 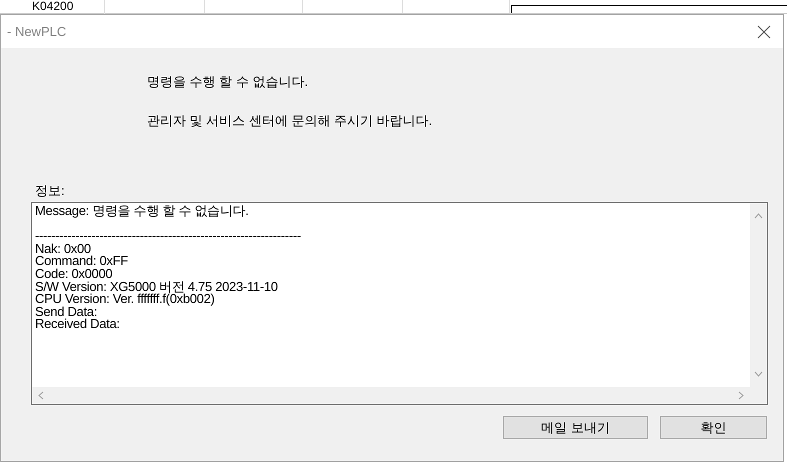 I want to click on info-line: Send Data:, so click(x=66, y=312).